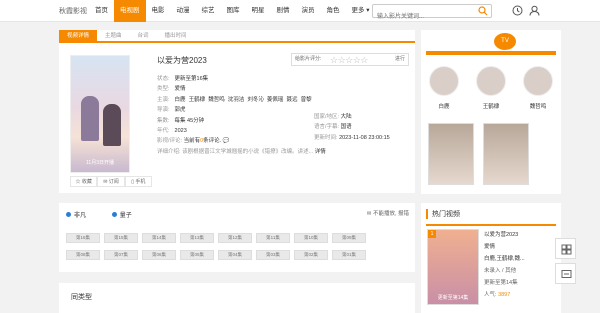  I want to click on episode-button: 第04集, so click(235, 255).